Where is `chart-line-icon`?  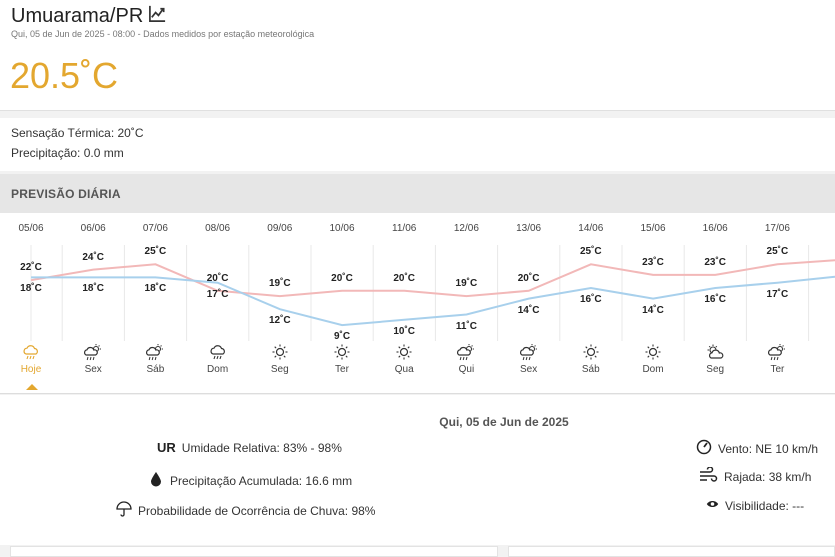 chart-line-icon is located at coordinates (157, 16).